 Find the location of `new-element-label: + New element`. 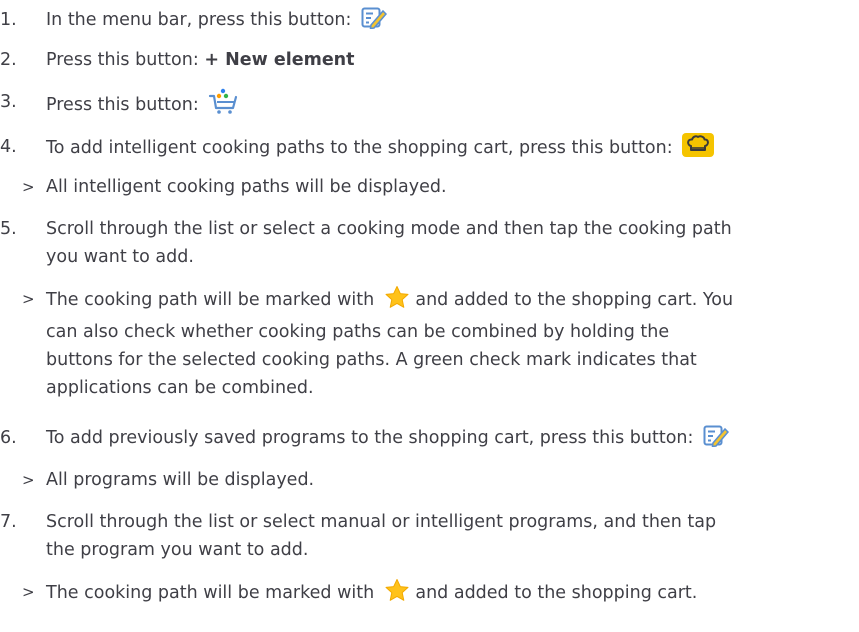

new-element-label: + New element is located at coordinates (279, 60).